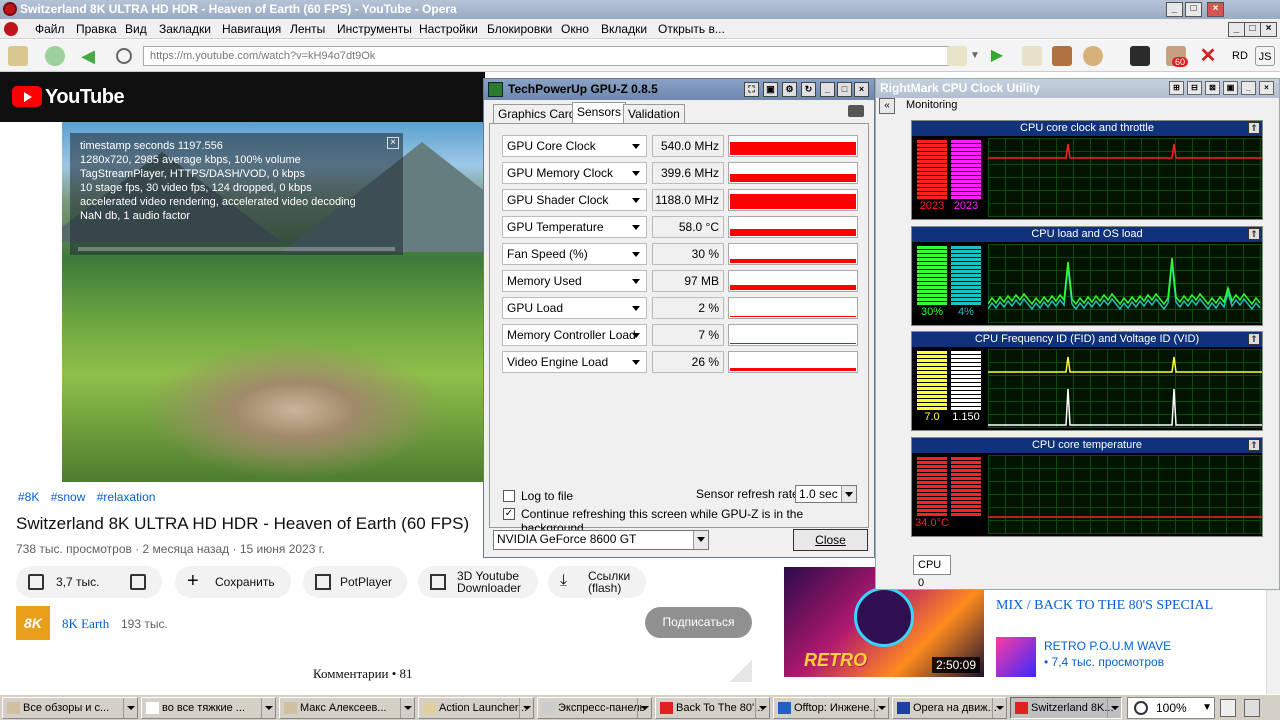 The image size is (1280, 720). Describe the element at coordinates (85, 624) in the screenshot. I see `channel-name: 8K Earth` at that location.